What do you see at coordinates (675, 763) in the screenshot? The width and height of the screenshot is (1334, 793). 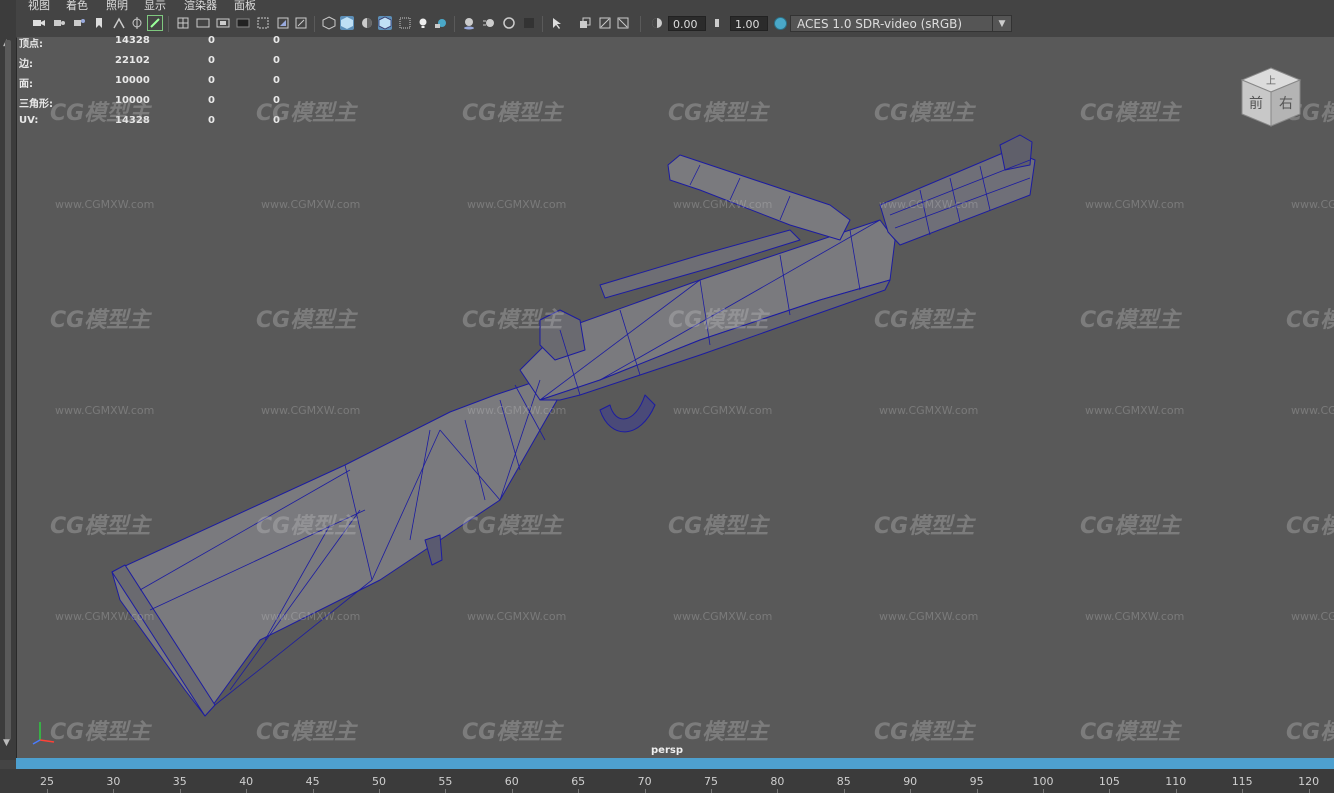 I see `time-slider-bar` at bounding box center [675, 763].